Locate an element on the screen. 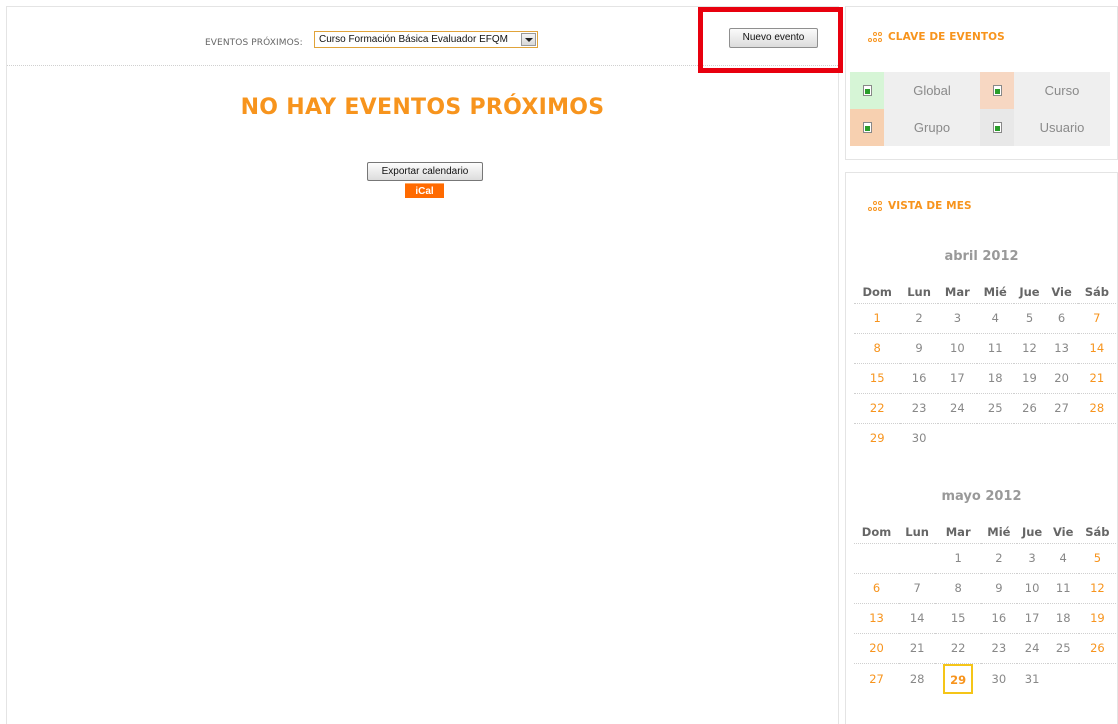  weekday-header: Lun is located at coordinates (919, 292).